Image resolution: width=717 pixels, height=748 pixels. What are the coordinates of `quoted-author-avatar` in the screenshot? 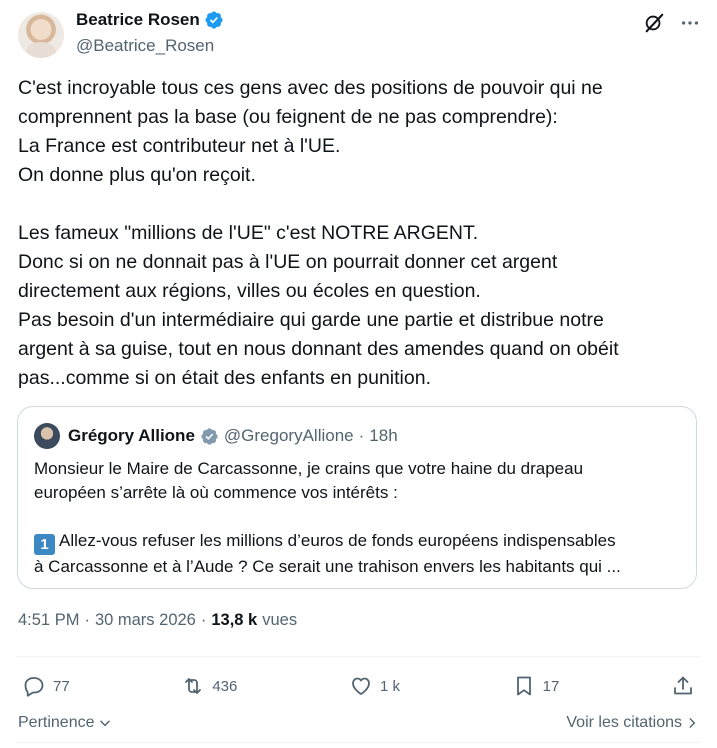 It's located at (47, 436).